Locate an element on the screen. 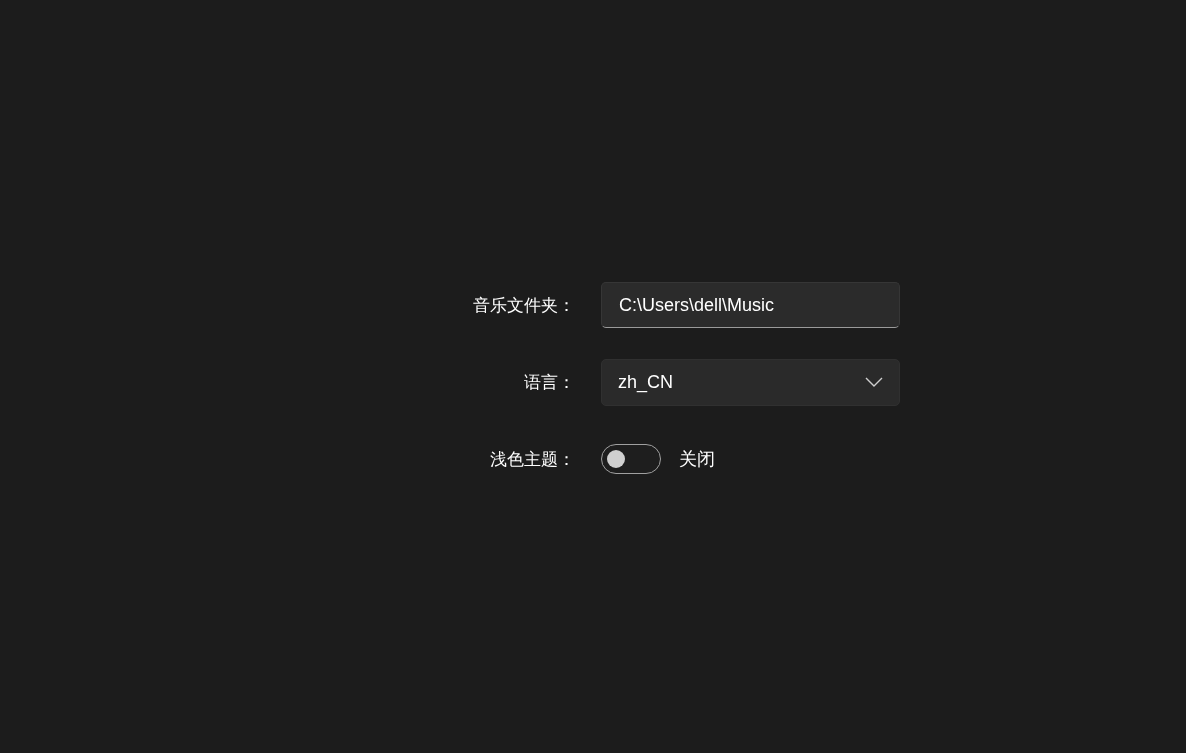 The image size is (1186, 753). folder-path-field: C:\Users\dell\Music is located at coordinates (750, 305).